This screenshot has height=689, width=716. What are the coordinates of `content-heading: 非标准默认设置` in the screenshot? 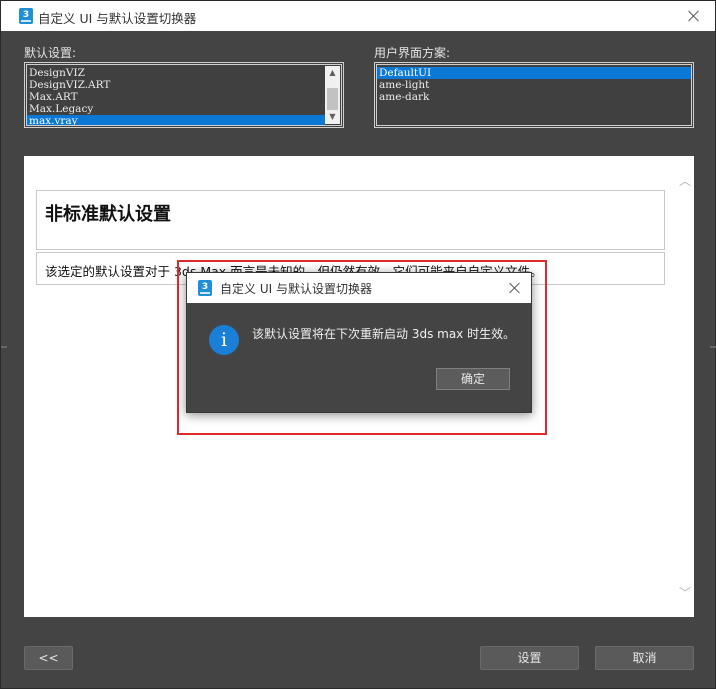 It's located at (108, 214).